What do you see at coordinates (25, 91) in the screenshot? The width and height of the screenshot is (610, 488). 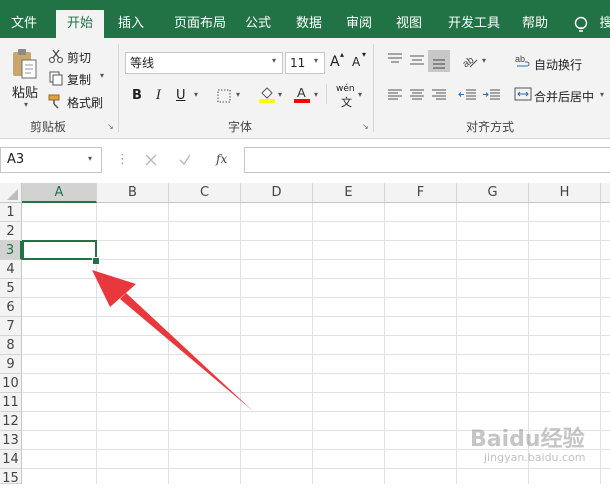 I see `paste-button: 粘贴` at bounding box center [25, 91].